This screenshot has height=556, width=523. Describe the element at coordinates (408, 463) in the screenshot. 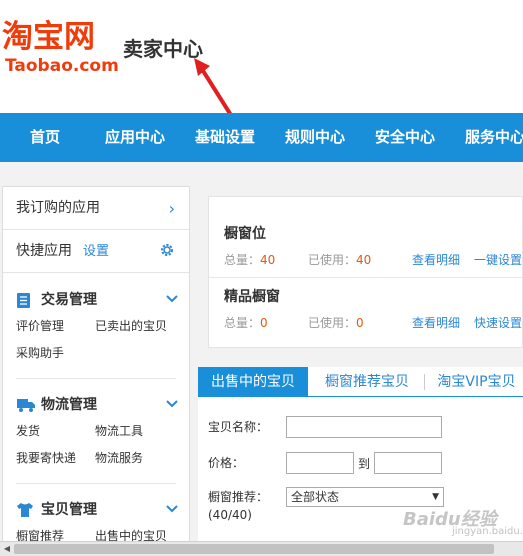

I see `price-max-input` at that location.